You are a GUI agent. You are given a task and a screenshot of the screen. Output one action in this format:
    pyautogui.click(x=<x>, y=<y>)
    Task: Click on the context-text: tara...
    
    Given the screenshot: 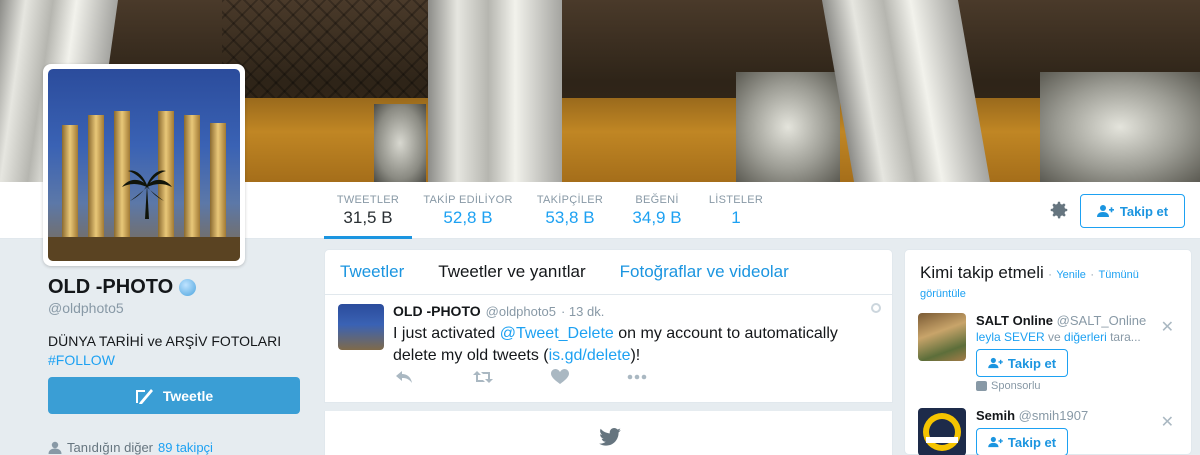 What is the action you would take?
    pyautogui.click(x=1123, y=337)
    